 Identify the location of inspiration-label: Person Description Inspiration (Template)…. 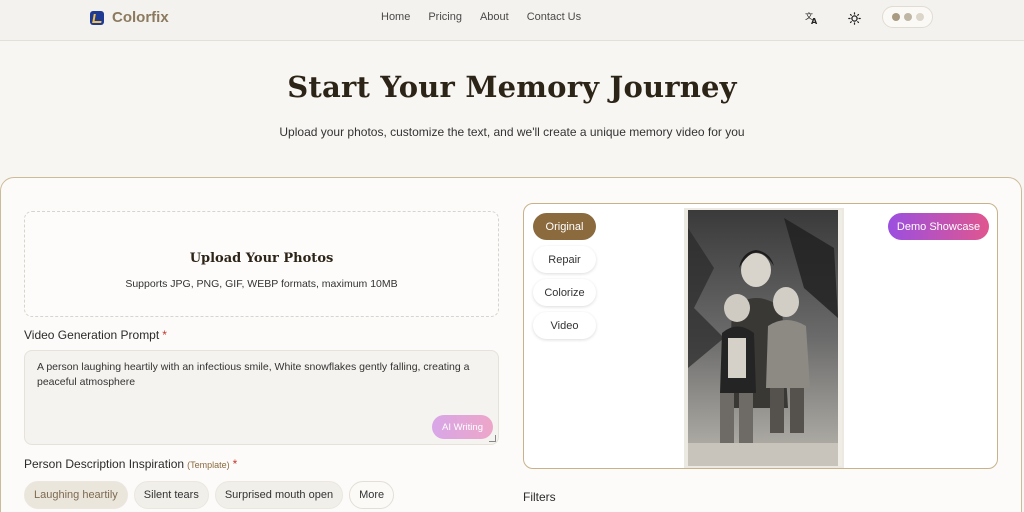
(130, 464).